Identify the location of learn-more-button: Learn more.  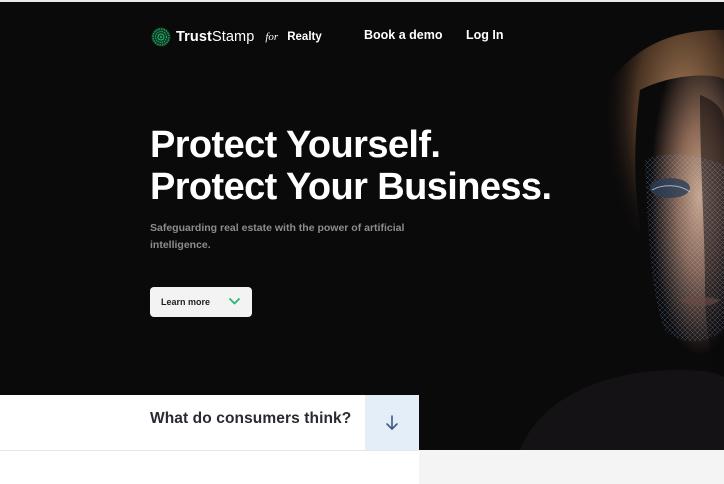
(201, 302).